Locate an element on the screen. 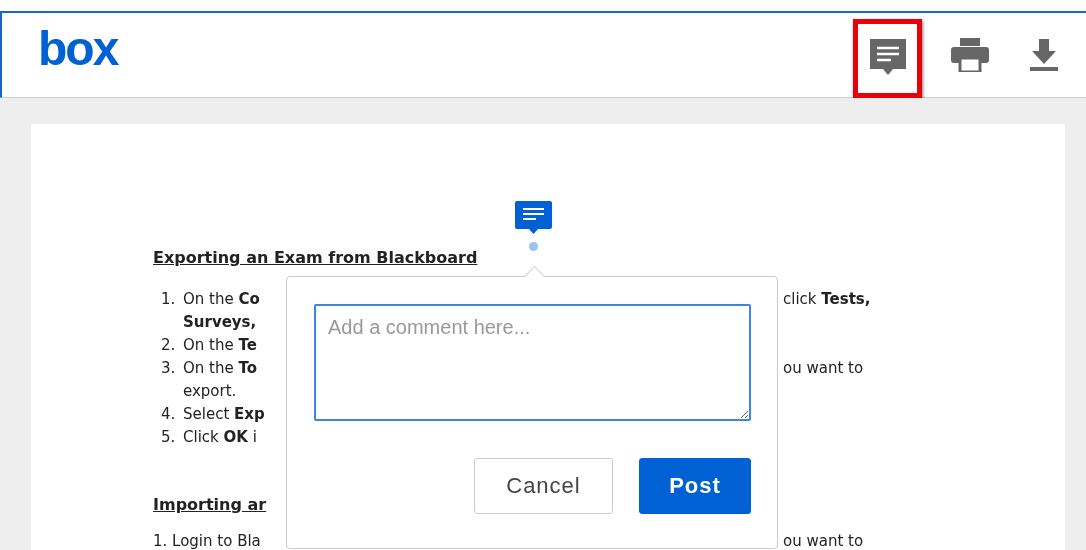 The image size is (1086, 550). document-text: click Tests, is located at coordinates (827, 299).